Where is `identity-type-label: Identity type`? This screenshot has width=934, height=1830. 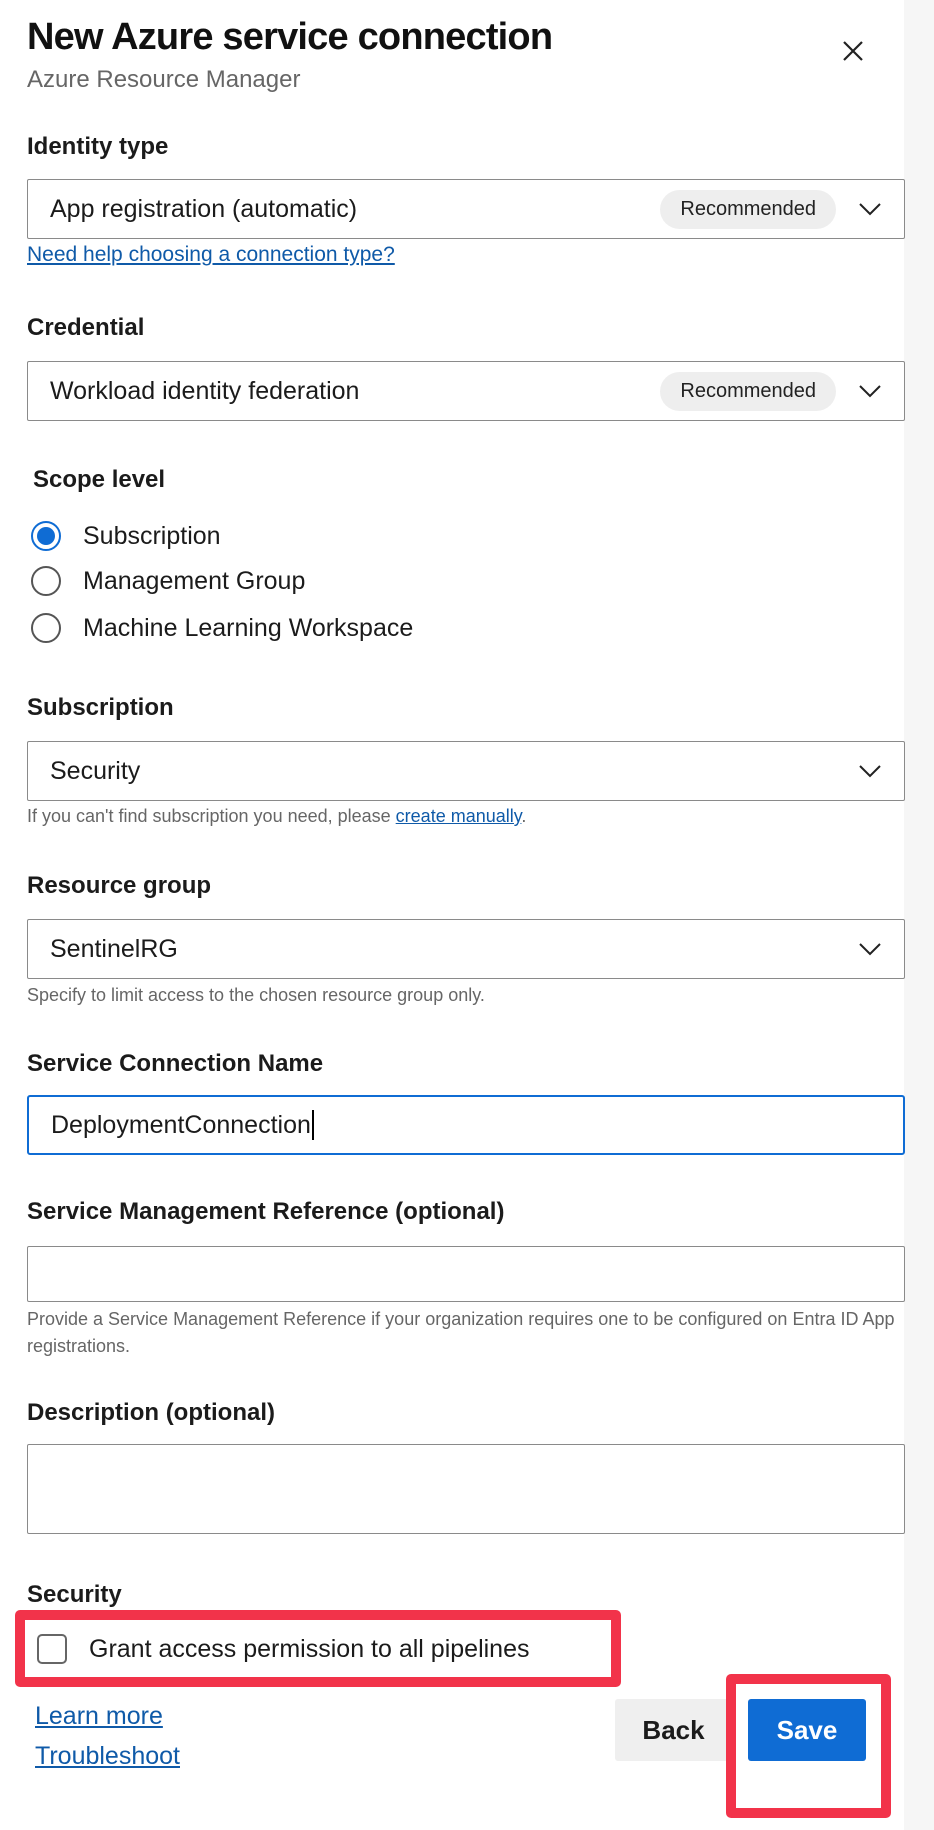 identity-type-label: Identity type is located at coordinates (98, 146).